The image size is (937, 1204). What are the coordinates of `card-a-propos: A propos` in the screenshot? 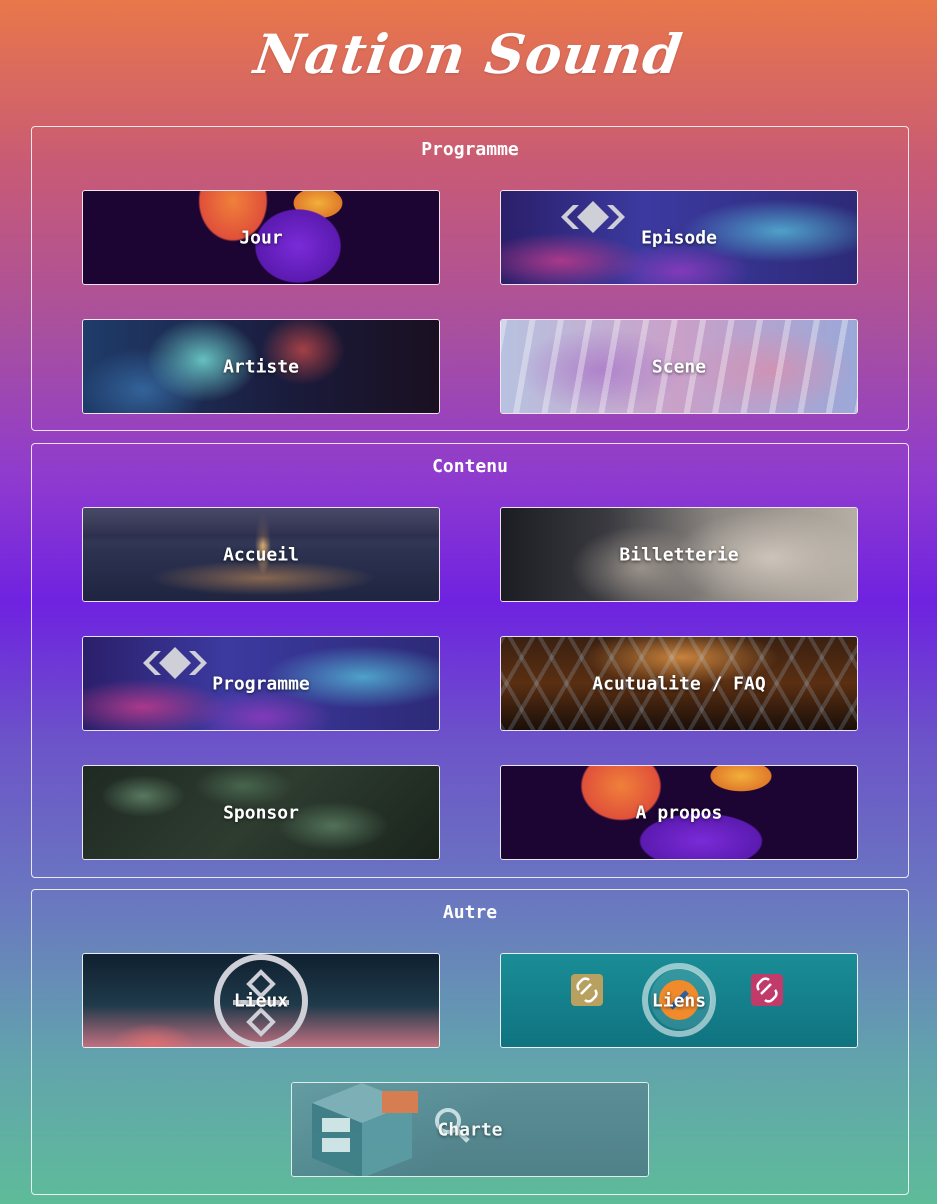 It's located at (679, 812).